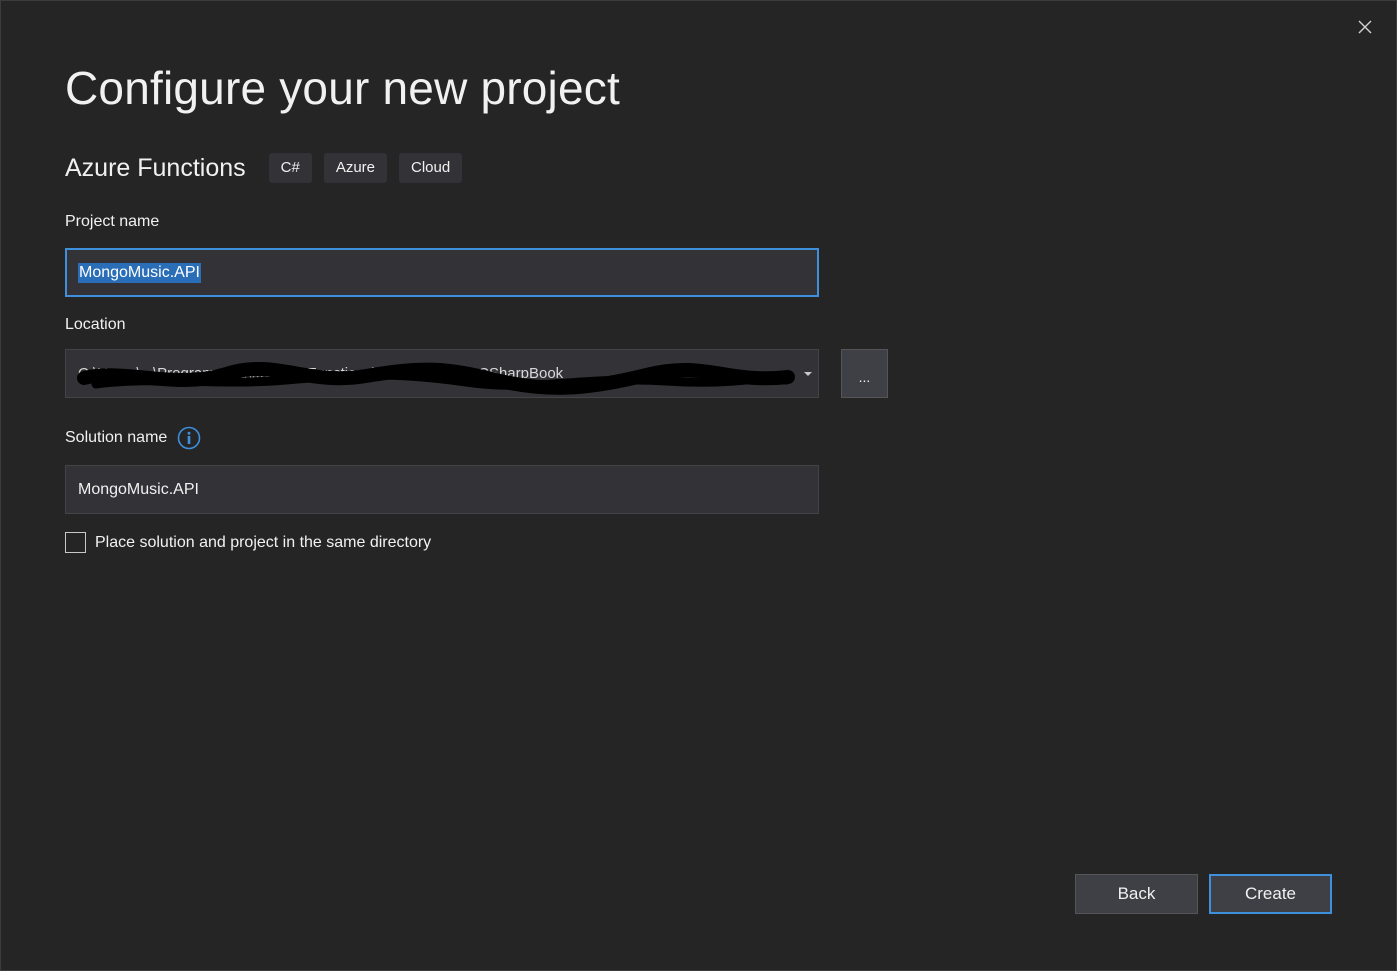 Image resolution: width=1400 pixels, height=974 pixels. I want to click on page-title: Configure your new project, so click(342, 88).